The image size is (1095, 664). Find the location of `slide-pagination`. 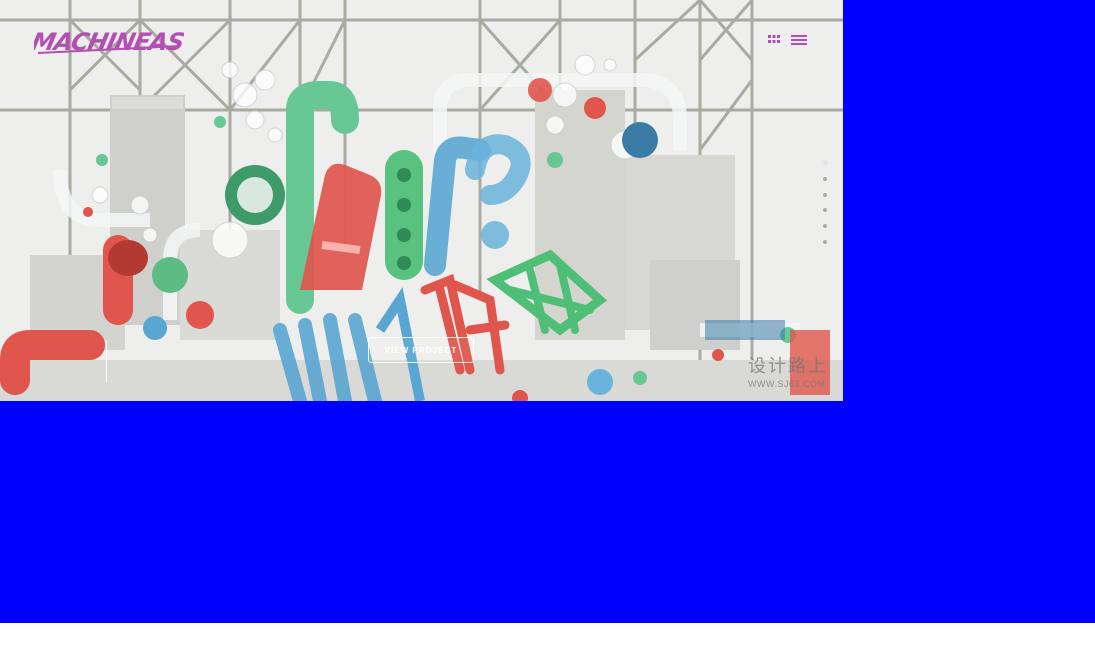

slide-pagination is located at coordinates (825, 202).